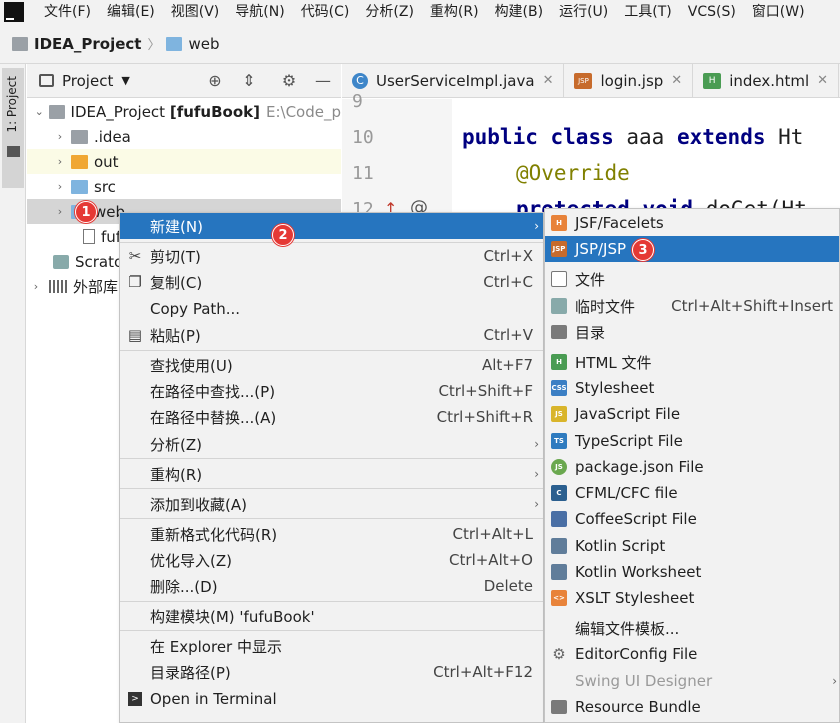 This screenshot has height=723, width=840. I want to click on tab-login-jsp: JSP login.jsp ✕, so click(629, 80).